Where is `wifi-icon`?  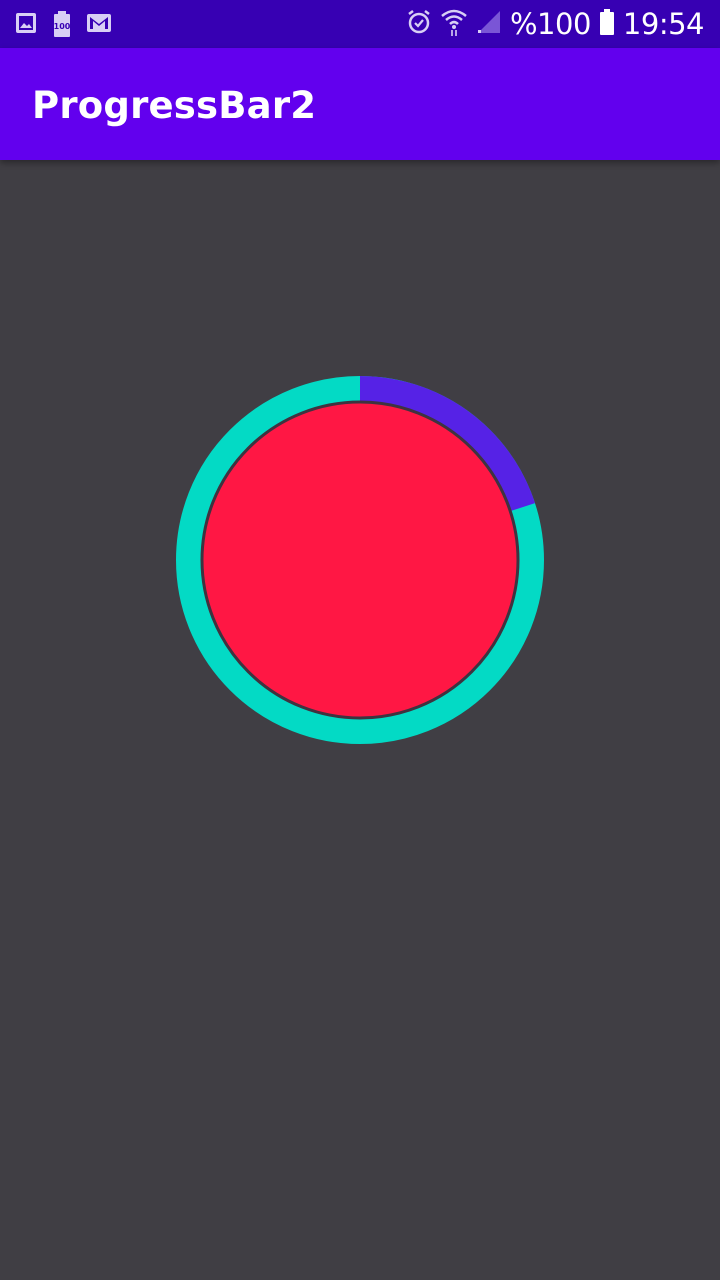 wifi-icon is located at coordinates (454, 24).